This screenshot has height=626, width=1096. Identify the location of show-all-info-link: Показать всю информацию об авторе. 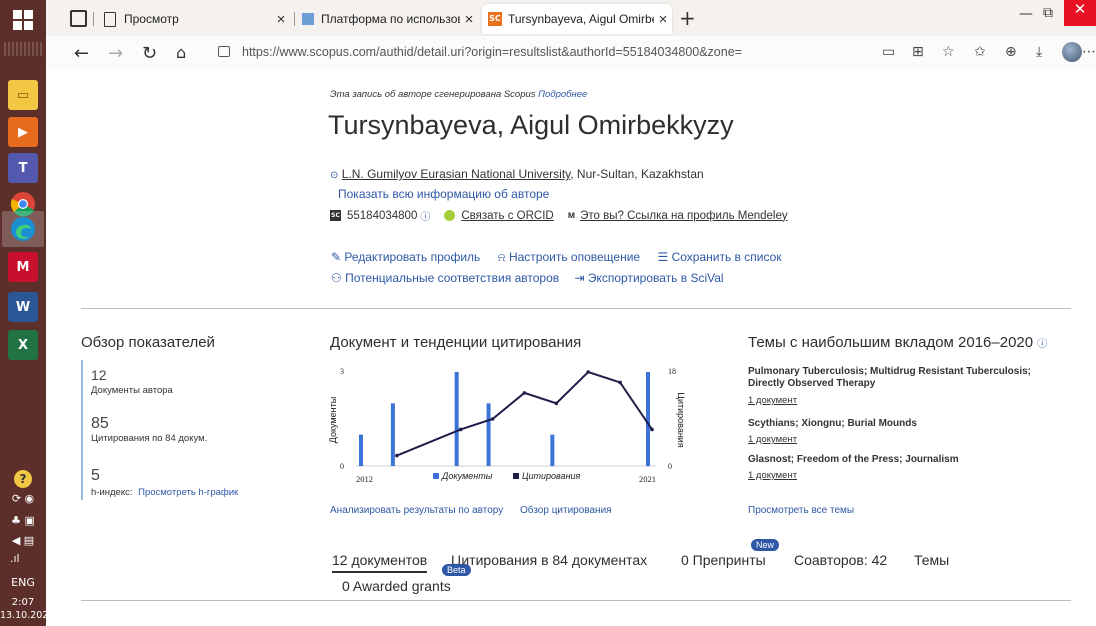
(443, 194).